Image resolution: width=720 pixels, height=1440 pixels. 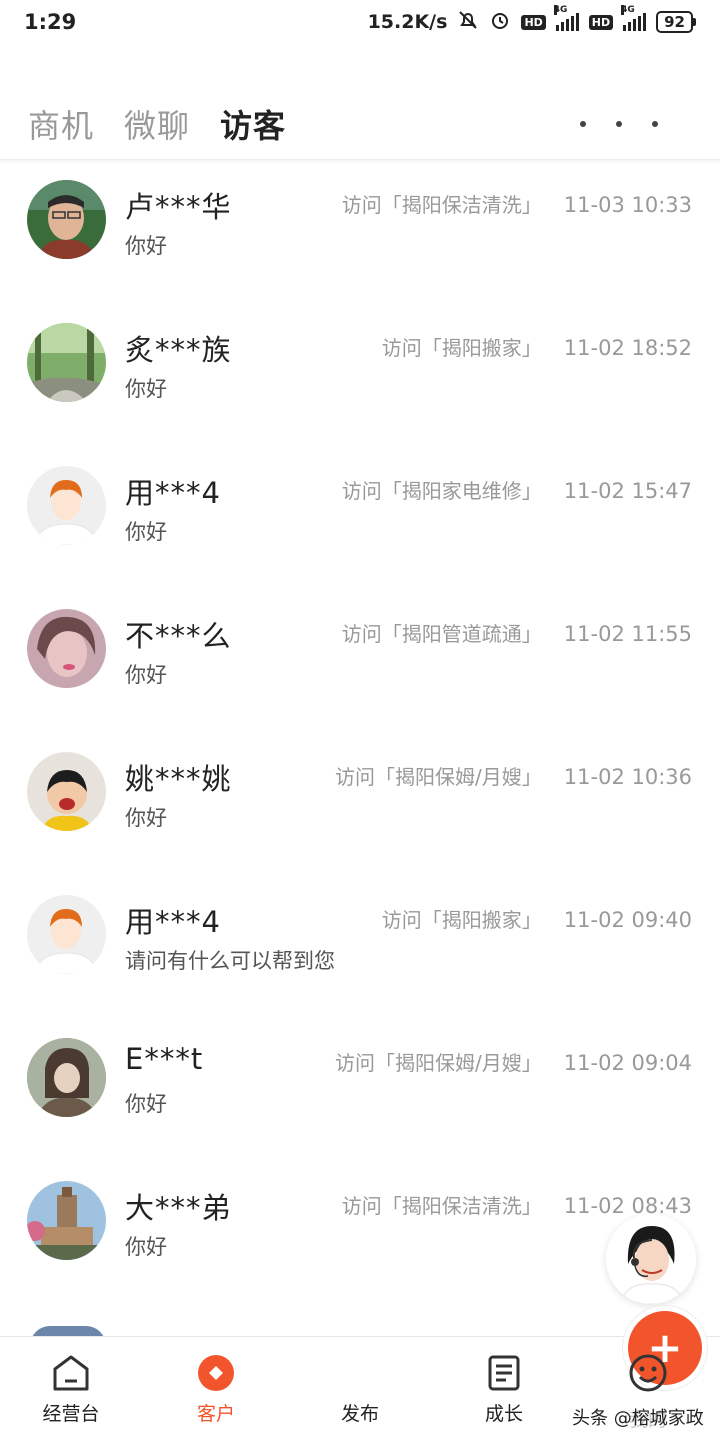 I want to click on list-item: 卢***华 你好 访问「揭阳保洁清洗」 11-03 10:33, so click(x=360, y=231).